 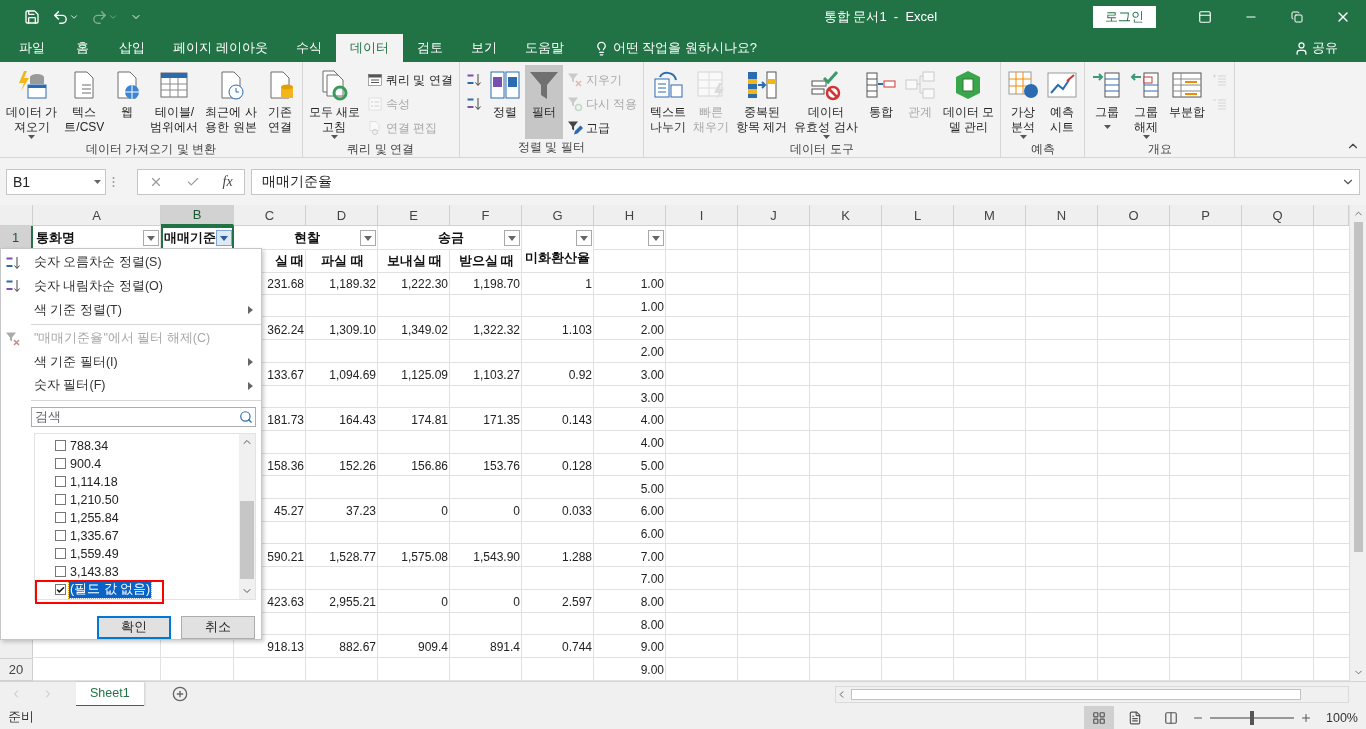 What do you see at coordinates (127, 102) in the screenshot?
I see `ribbon-button: 웹` at bounding box center [127, 102].